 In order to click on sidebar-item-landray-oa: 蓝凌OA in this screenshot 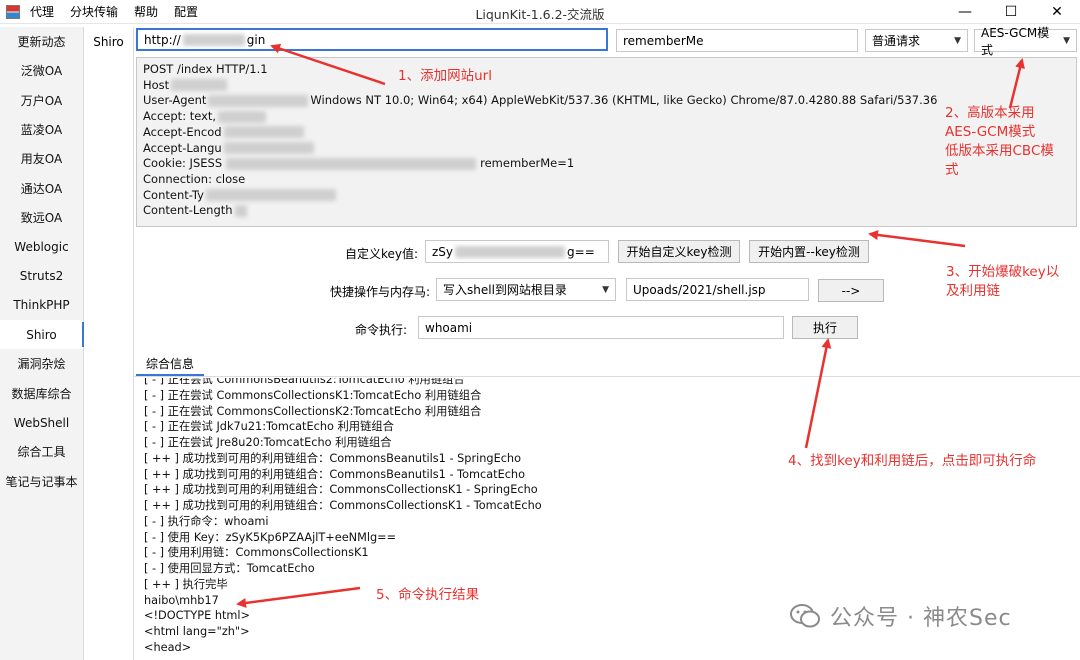, I will do `click(41, 129)`.